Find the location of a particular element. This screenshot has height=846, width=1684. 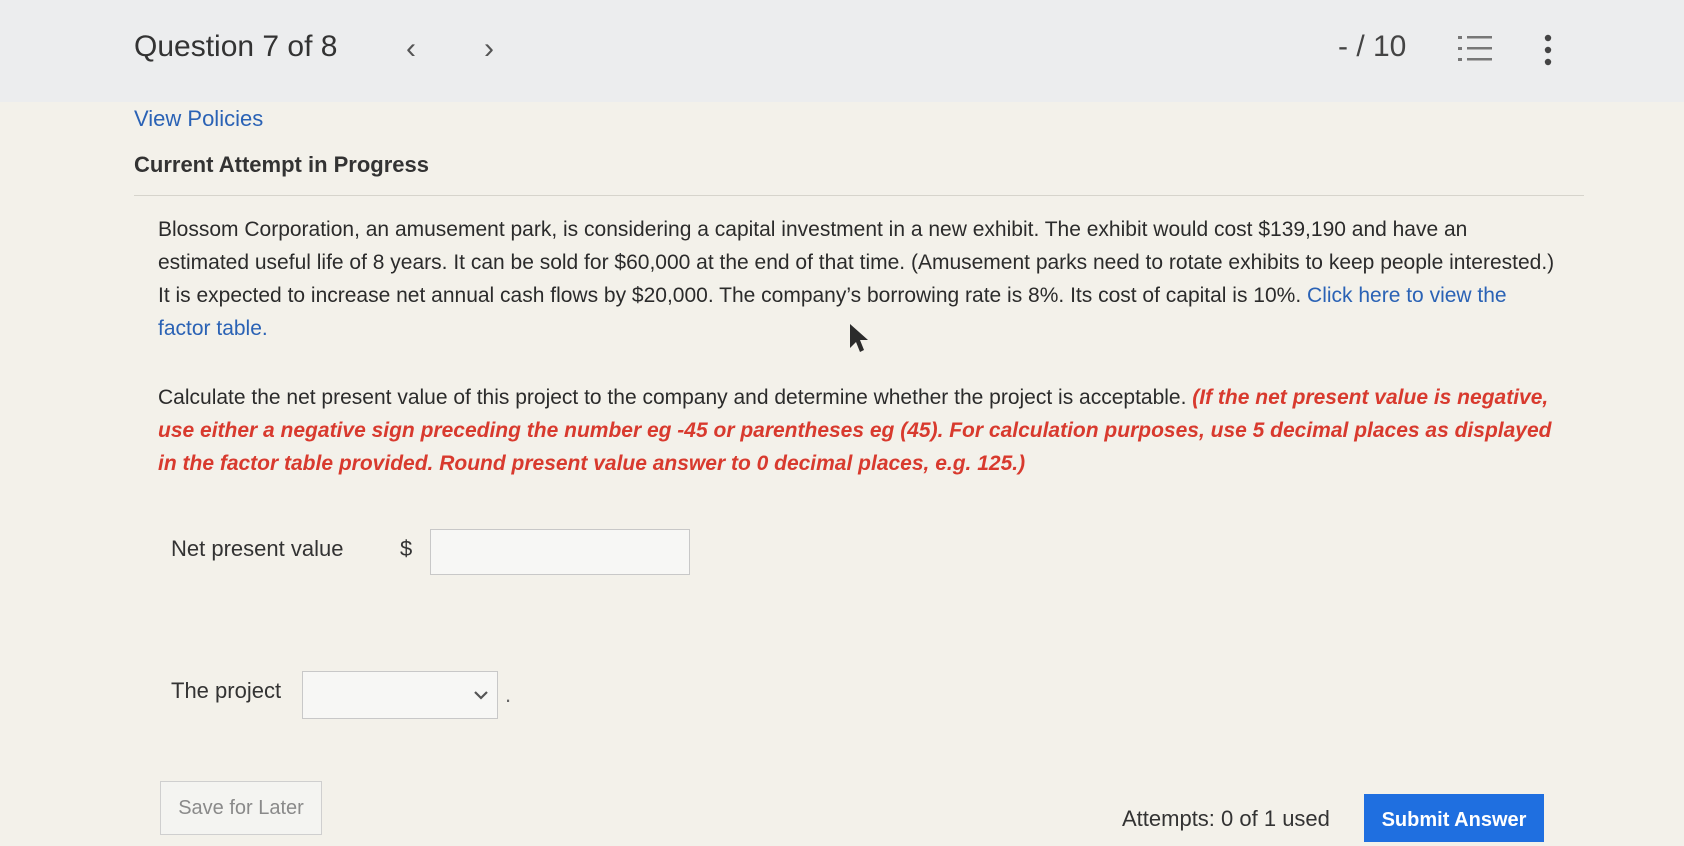

top-bar: Question 7 of 8 ‹ › - / 10 is located at coordinates (842, 51).